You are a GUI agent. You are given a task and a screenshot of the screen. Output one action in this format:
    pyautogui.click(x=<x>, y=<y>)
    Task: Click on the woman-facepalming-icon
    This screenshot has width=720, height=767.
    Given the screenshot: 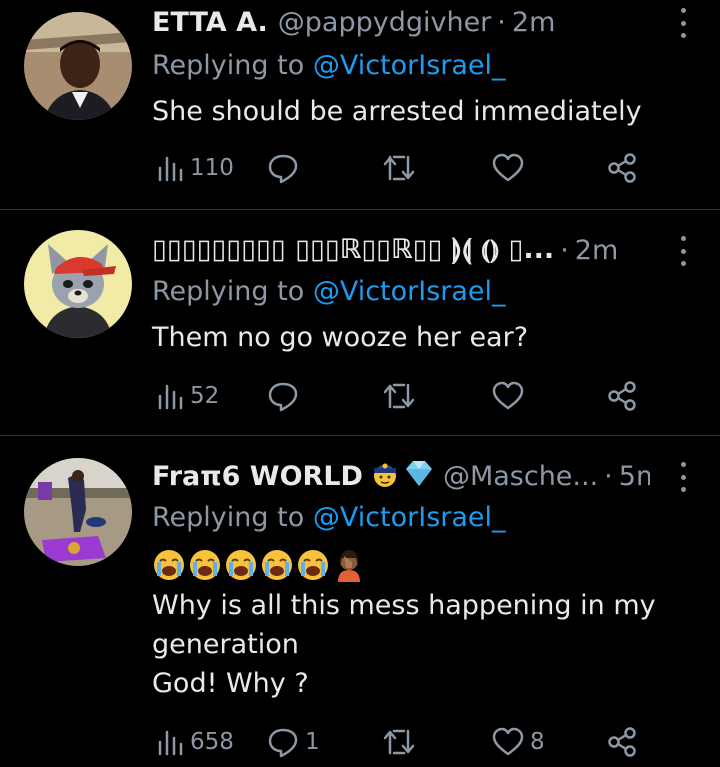 What is the action you would take?
    pyautogui.click(x=349, y=566)
    